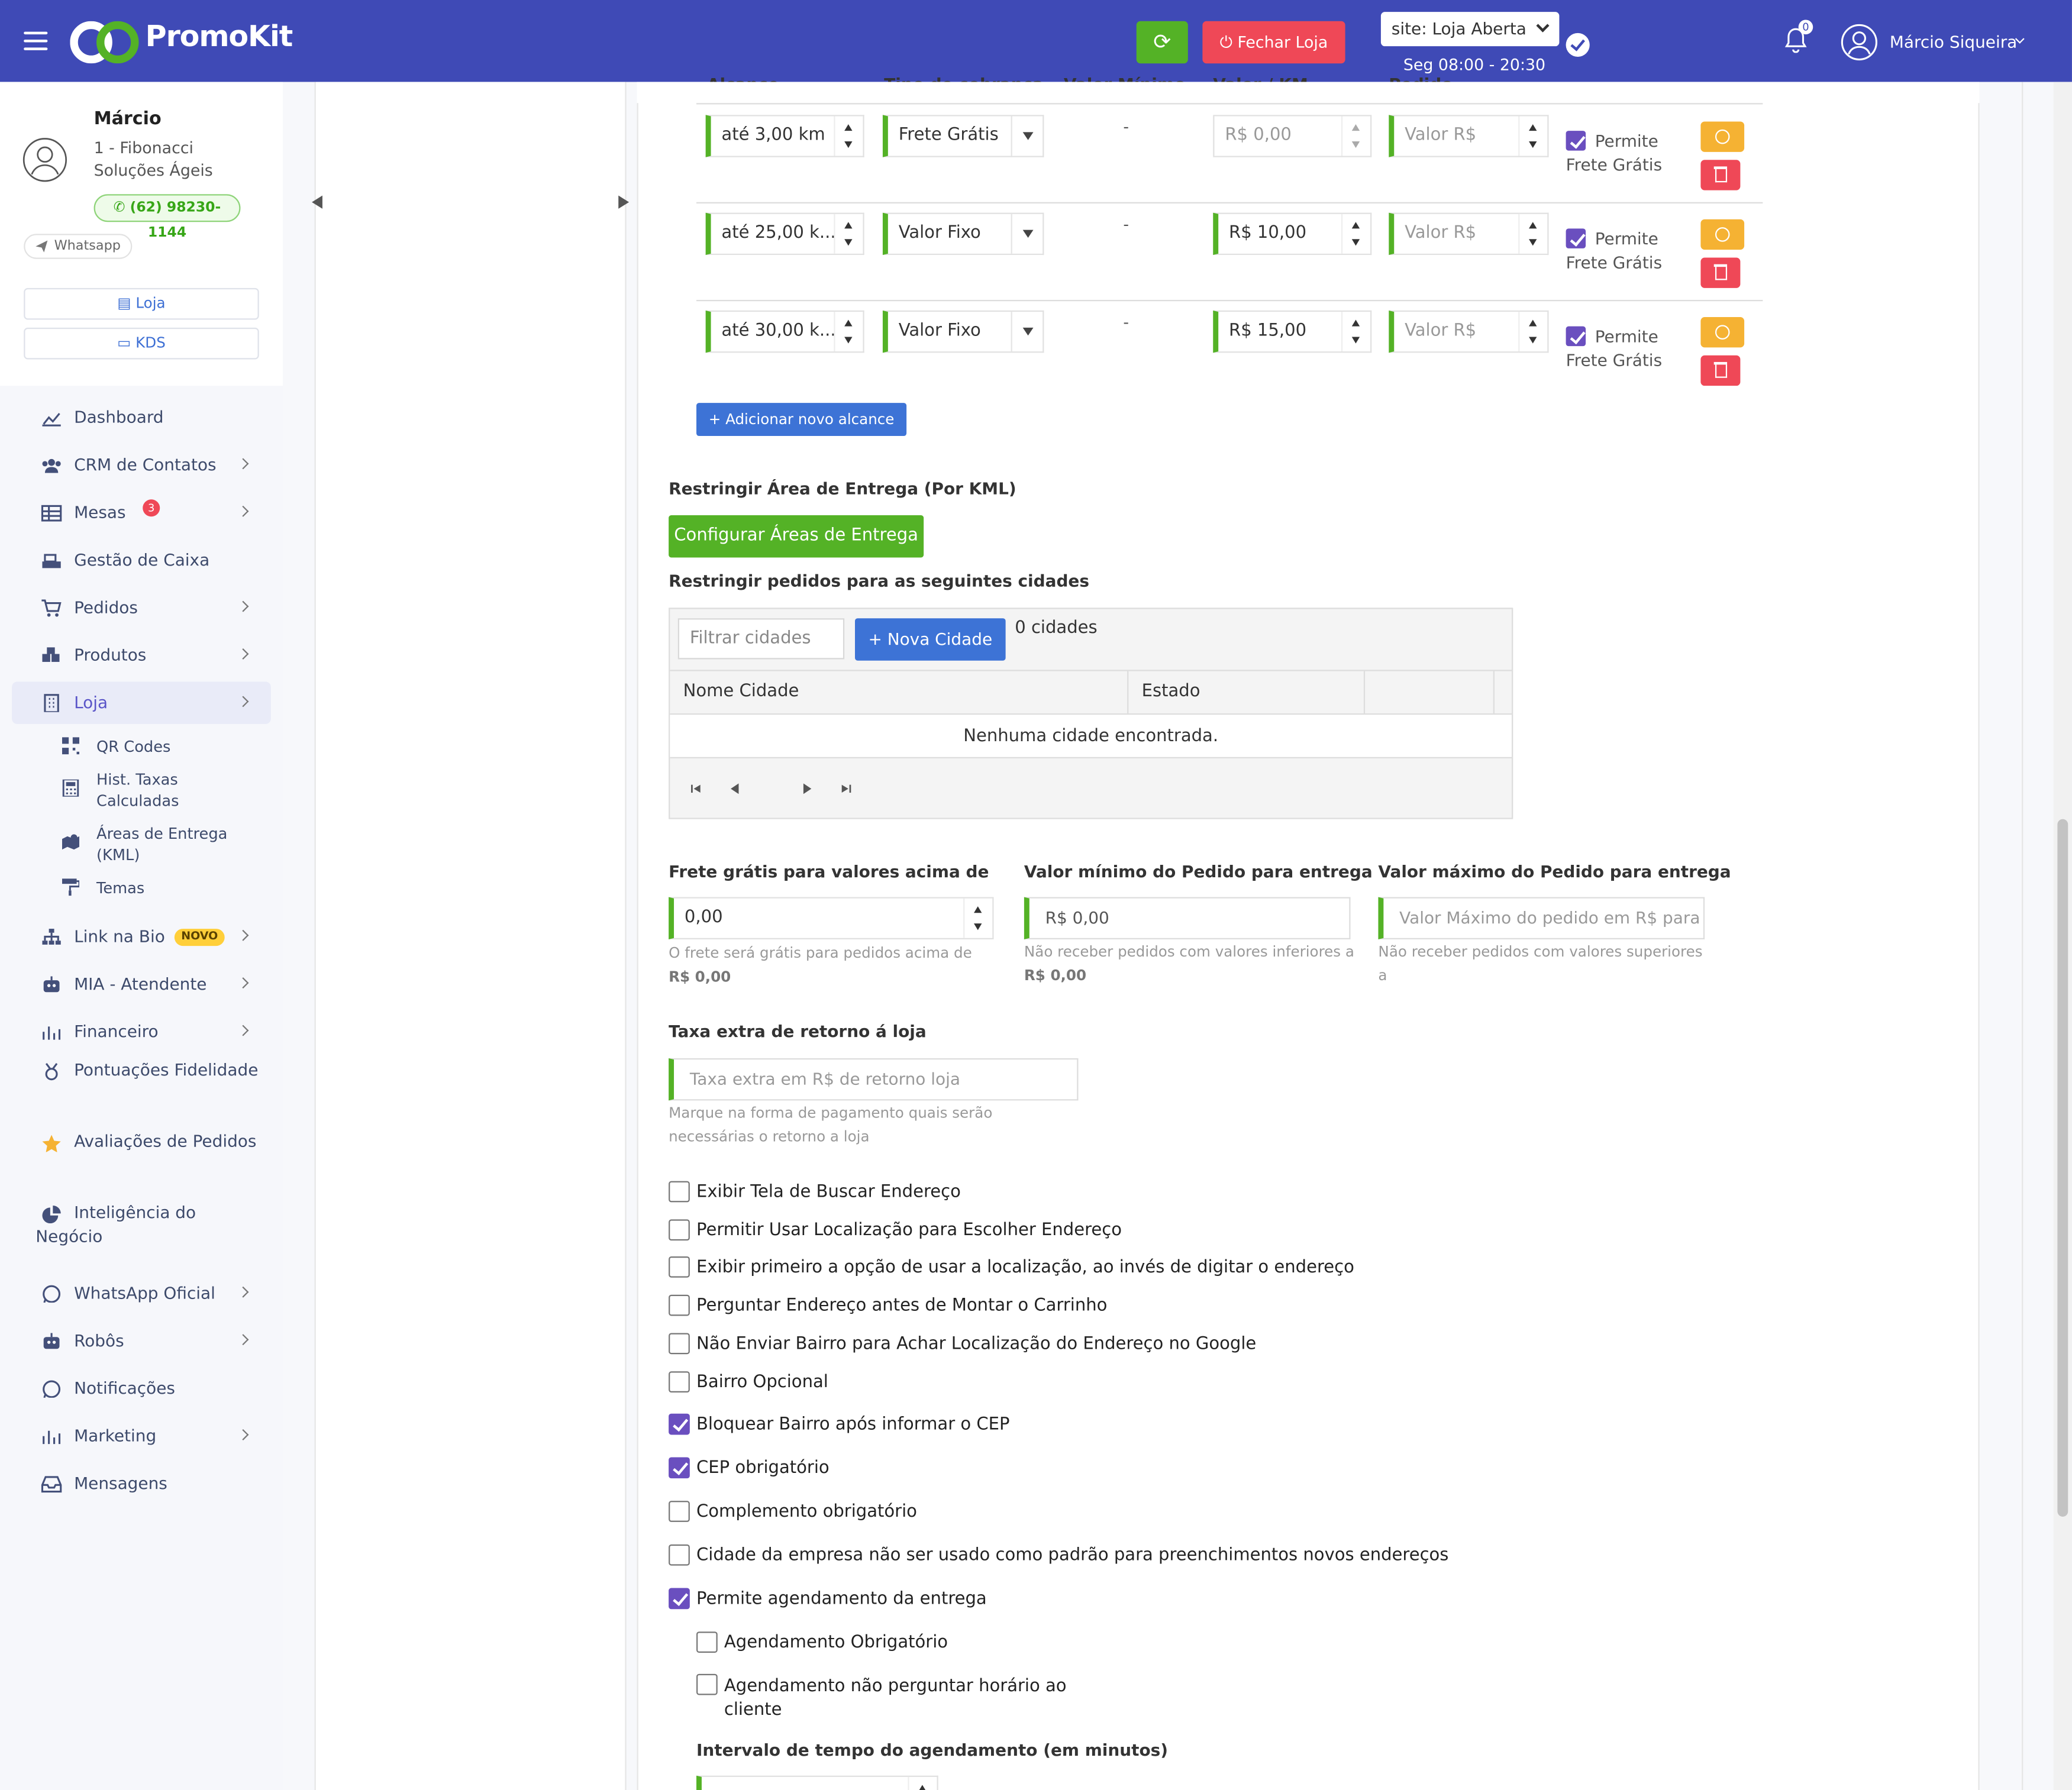 The height and width of the screenshot is (1790, 2072). I want to click on sidebar-item-notifica-es: Notificações, so click(141, 1389).